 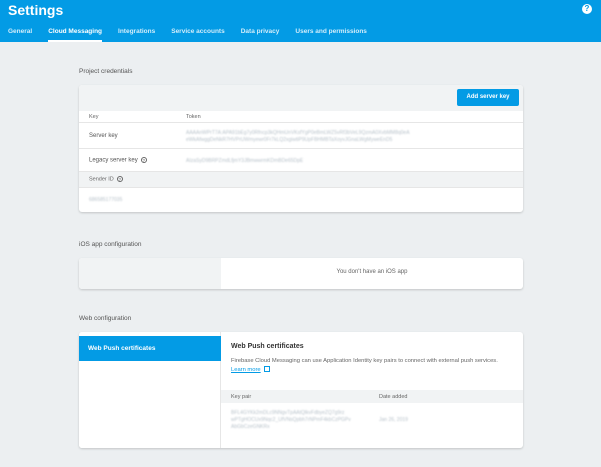 What do you see at coordinates (193, 117) in the screenshot?
I see `column-token: Token` at bounding box center [193, 117].